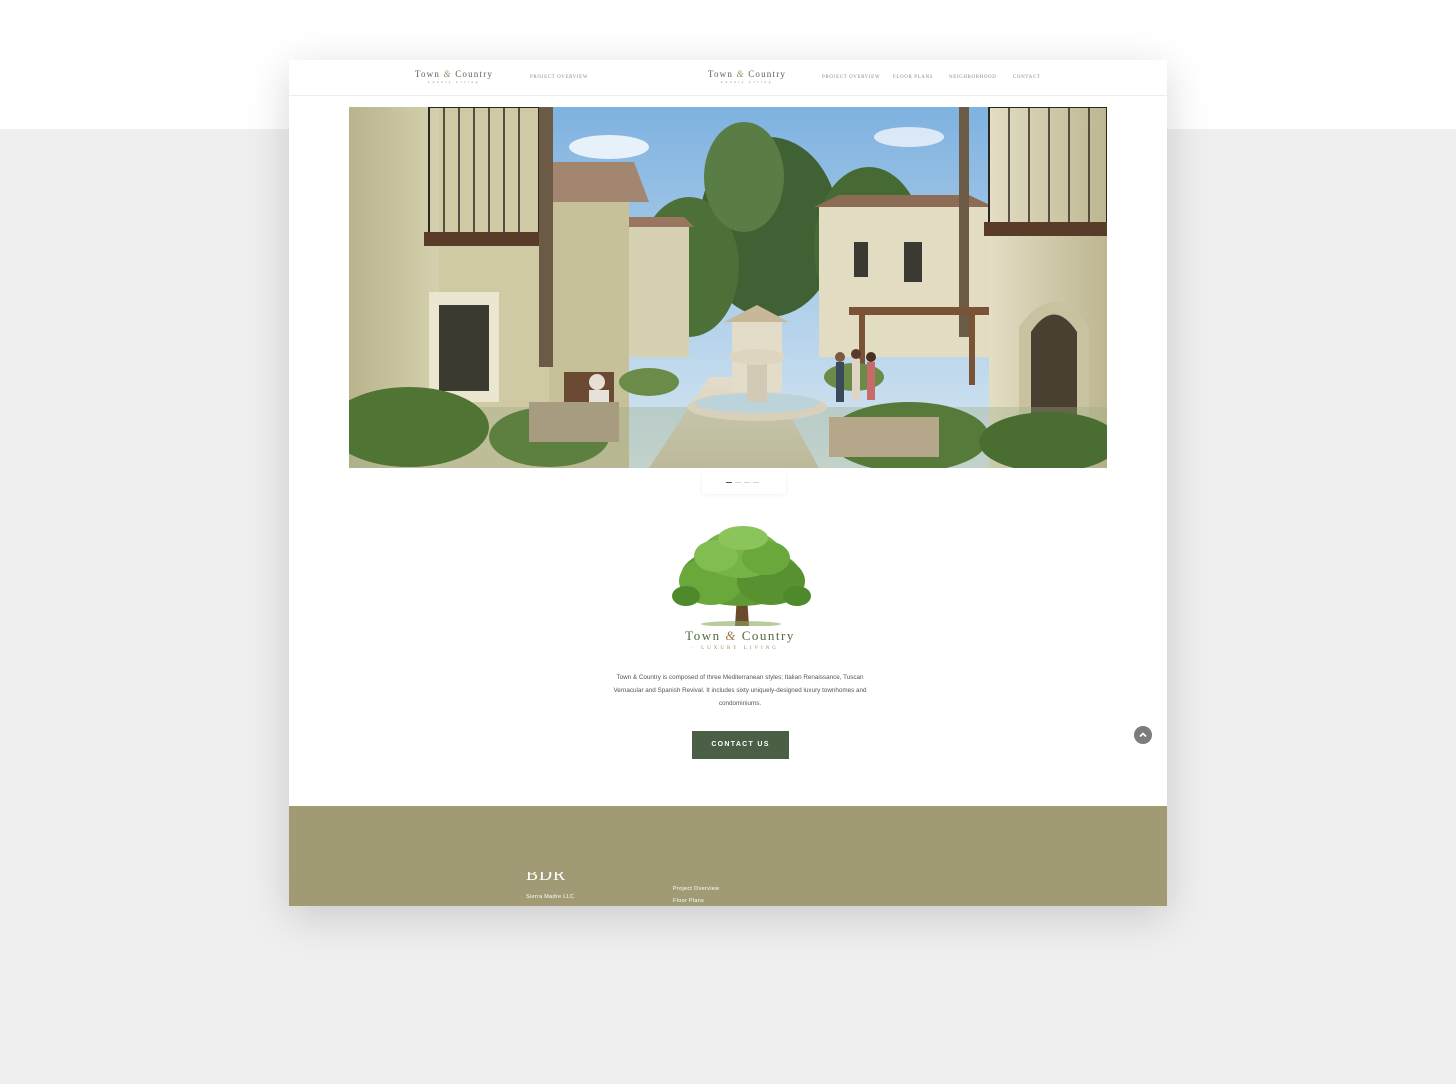 This screenshot has width=1456, height=1084. I want to click on main-logo: Town & Country · Luxury Living ·, so click(747, 76).